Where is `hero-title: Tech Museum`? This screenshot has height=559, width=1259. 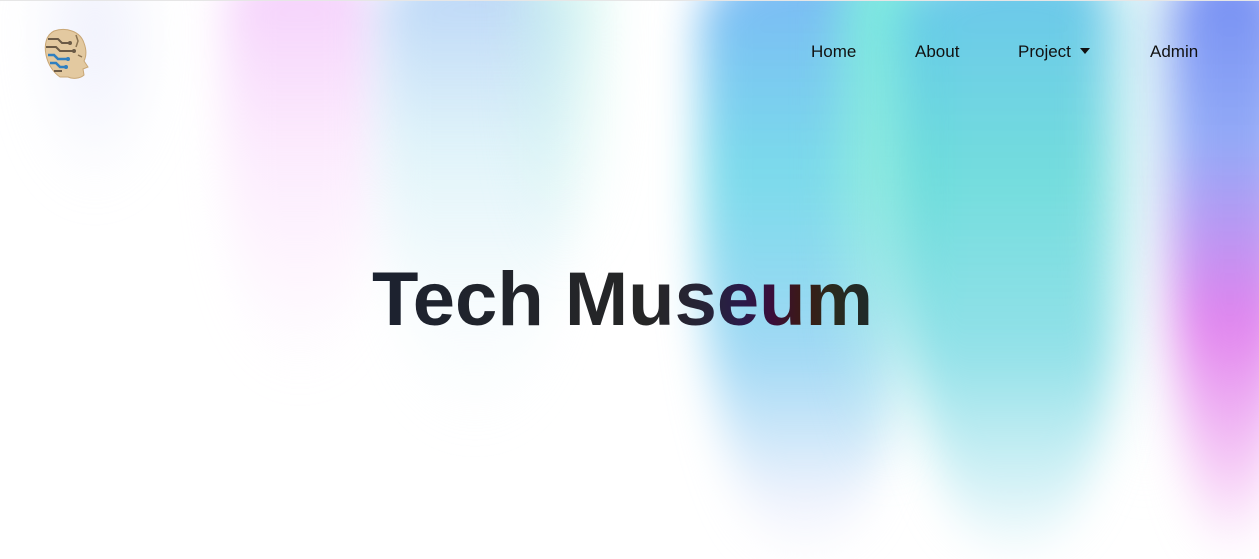 hero-title: Tech Museum is located at coordinates (623, 299).